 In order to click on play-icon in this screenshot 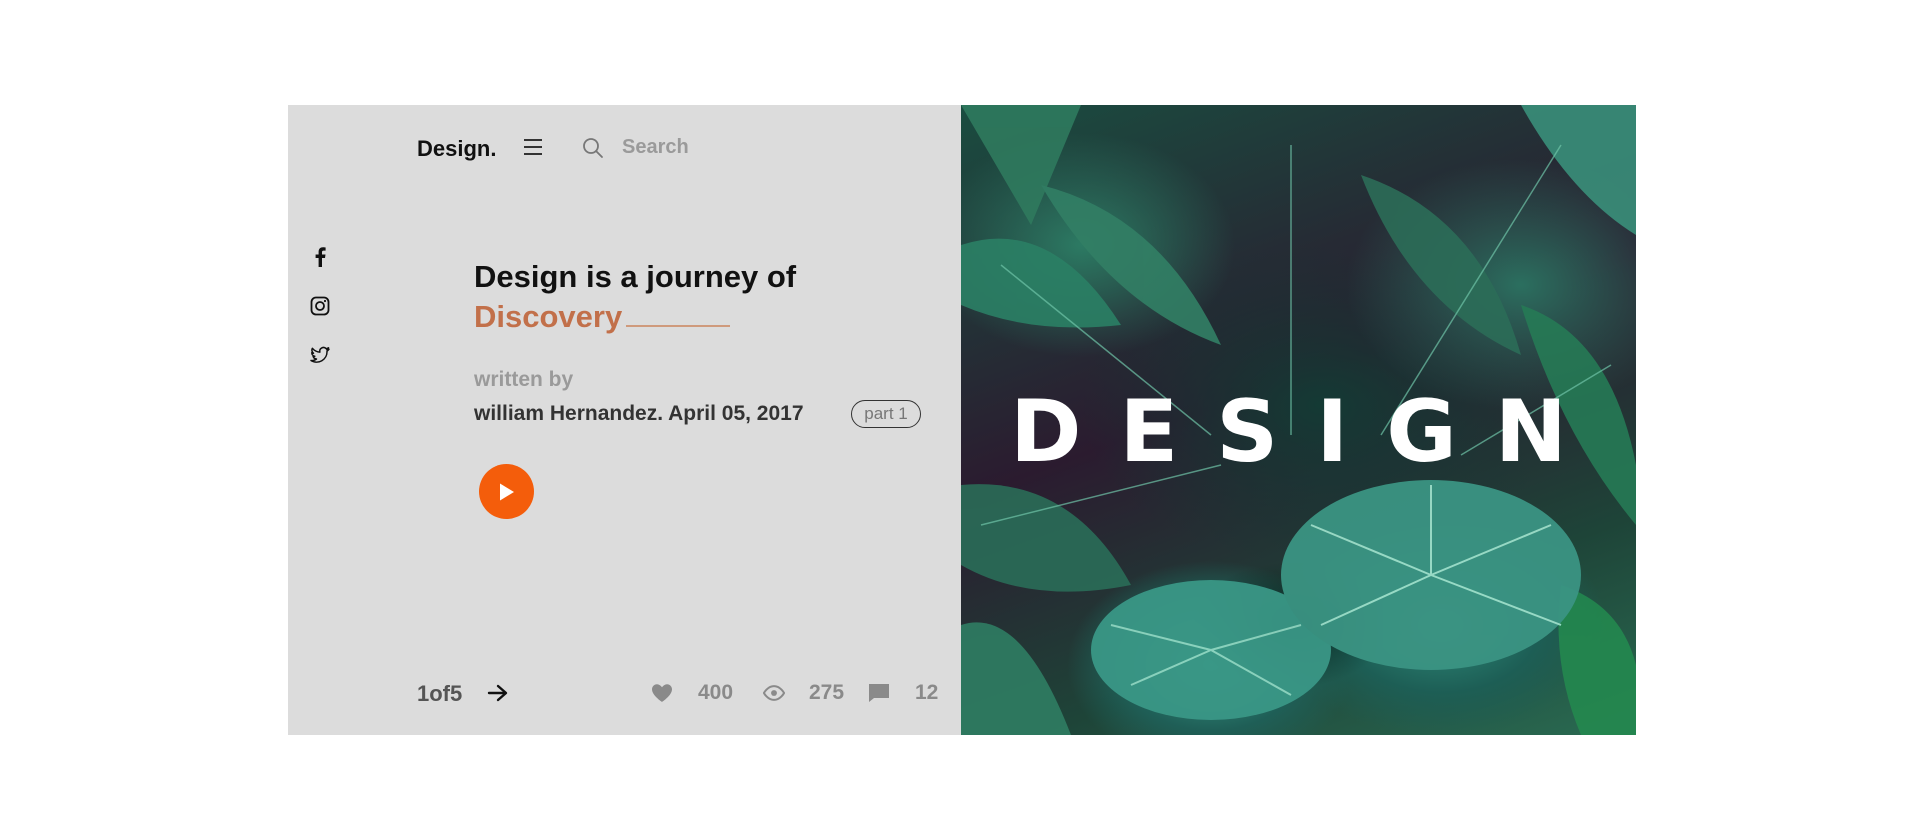, I will do `click(506, 491)`.